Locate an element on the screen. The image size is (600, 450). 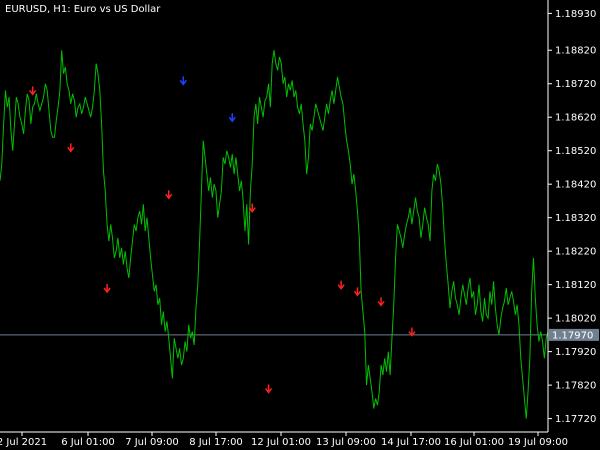
y-tick-label: 1.18620 is located at coordinates (575, 118).